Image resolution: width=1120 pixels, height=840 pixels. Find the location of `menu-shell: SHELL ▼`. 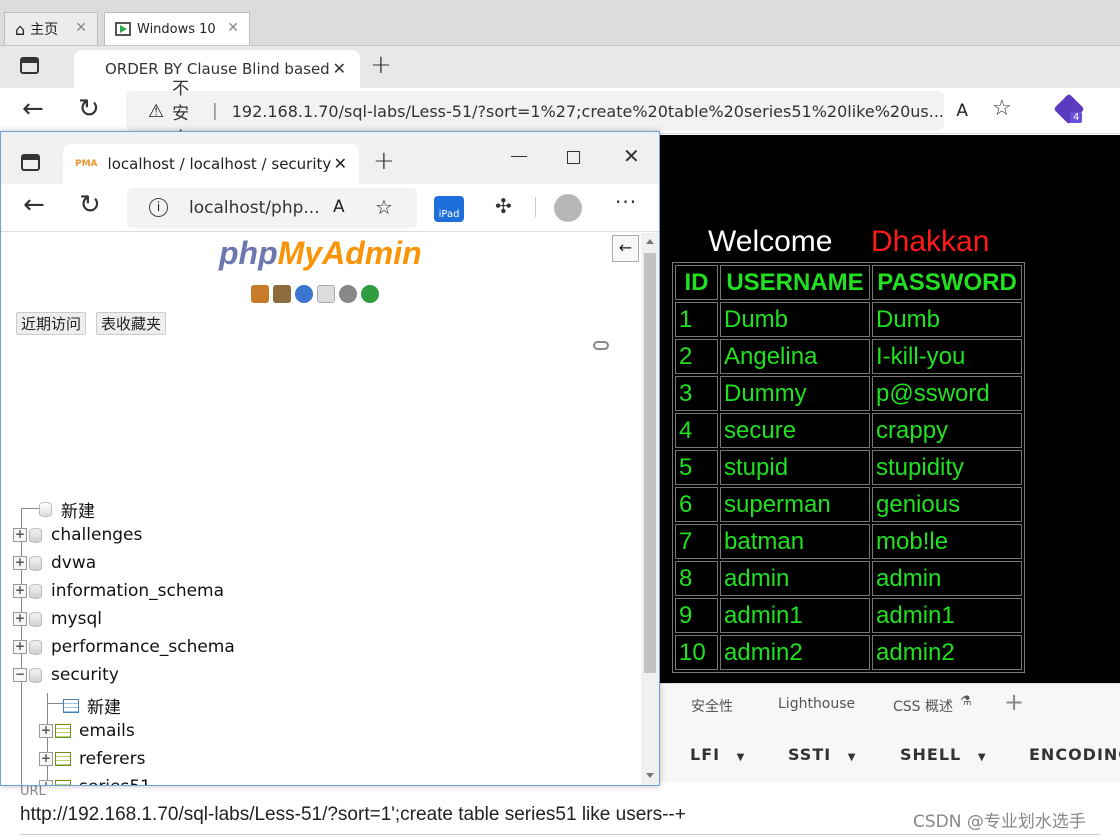

menu-shell: SHELL ▼ is located at coordinates (943, 754).